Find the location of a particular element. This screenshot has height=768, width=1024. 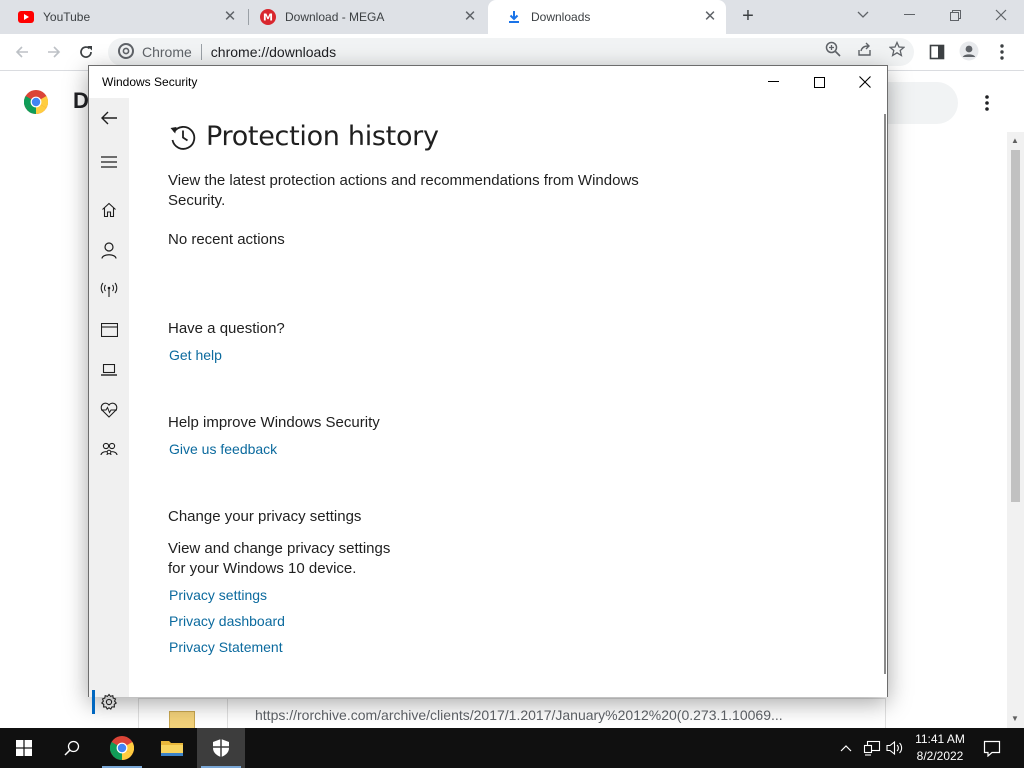

download-icon is located at coordinates (514, 17).